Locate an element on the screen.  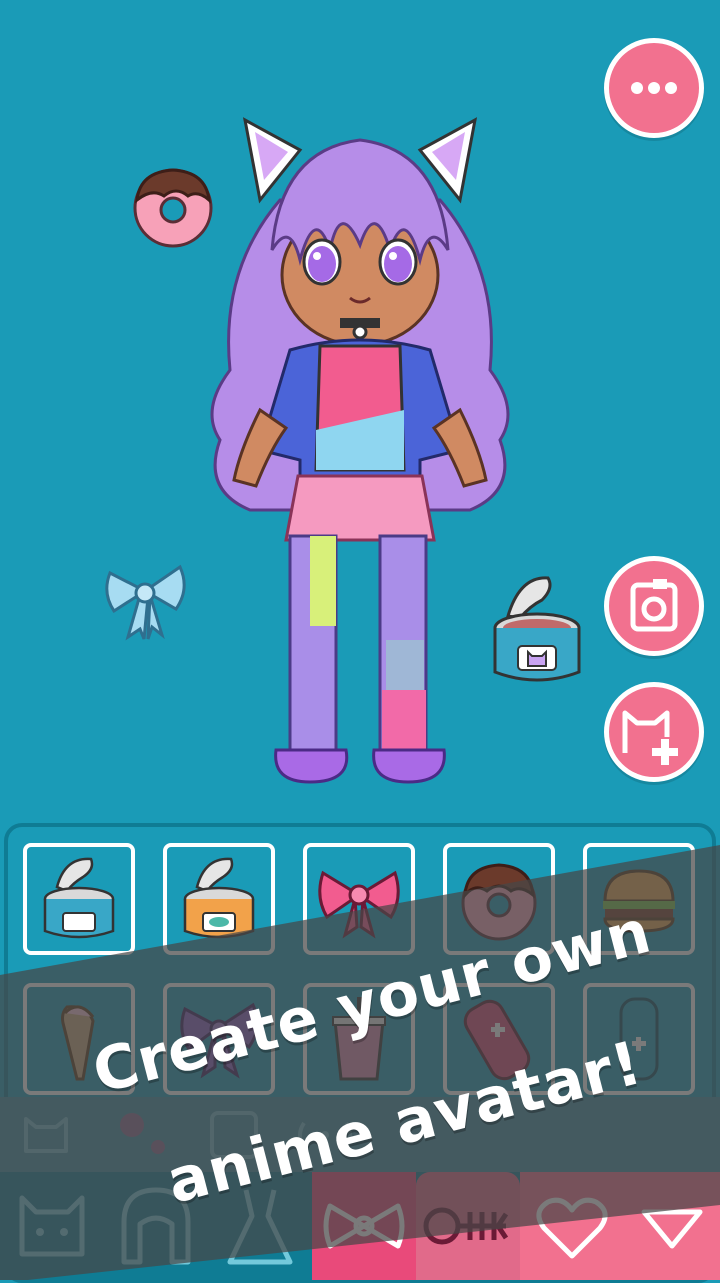
item-slot-pink-bow is located at coordinates (359, 899).